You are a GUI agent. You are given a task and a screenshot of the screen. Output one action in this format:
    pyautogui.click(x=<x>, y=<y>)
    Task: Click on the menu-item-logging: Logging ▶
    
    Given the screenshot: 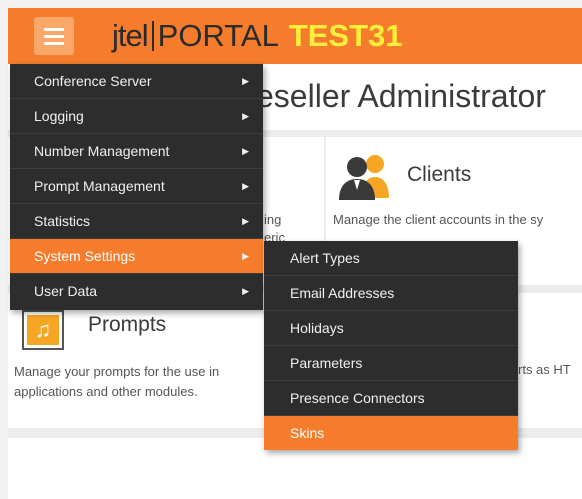 What is the action you would take?
    pyautogui.click(x=136, y=116)
    